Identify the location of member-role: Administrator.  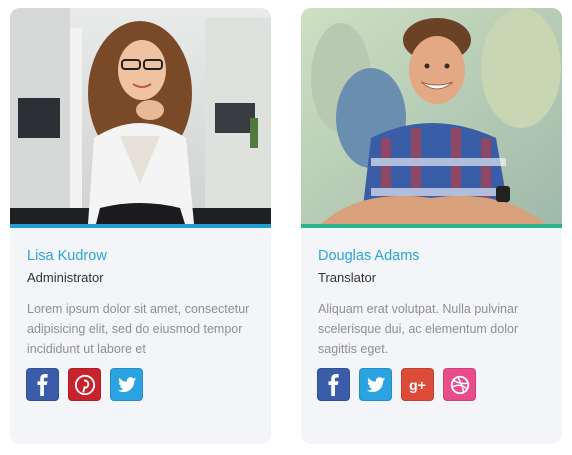
(65, 277).